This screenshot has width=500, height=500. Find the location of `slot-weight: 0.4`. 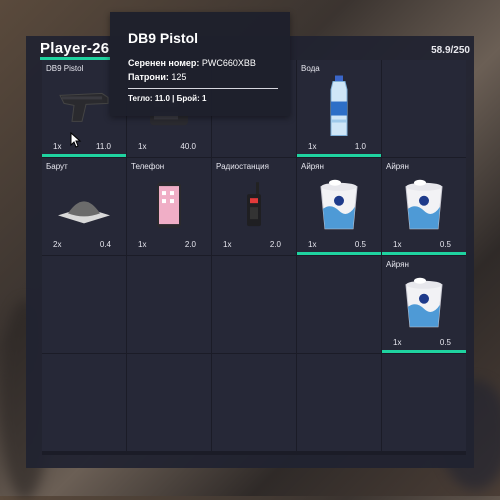

slot-weight: 0.4 is located at coordinates (105, 244).